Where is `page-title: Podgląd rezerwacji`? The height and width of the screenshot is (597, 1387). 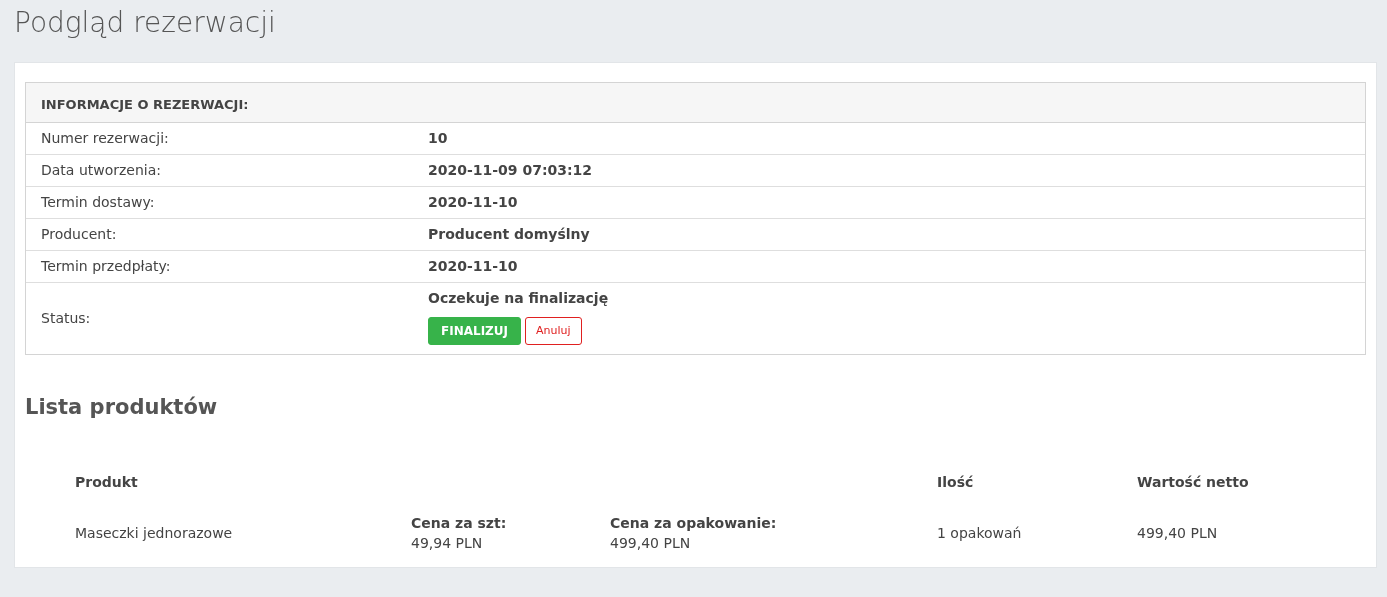 page-title: Podgląd rezerwacji is located at coordinates (145, 23).